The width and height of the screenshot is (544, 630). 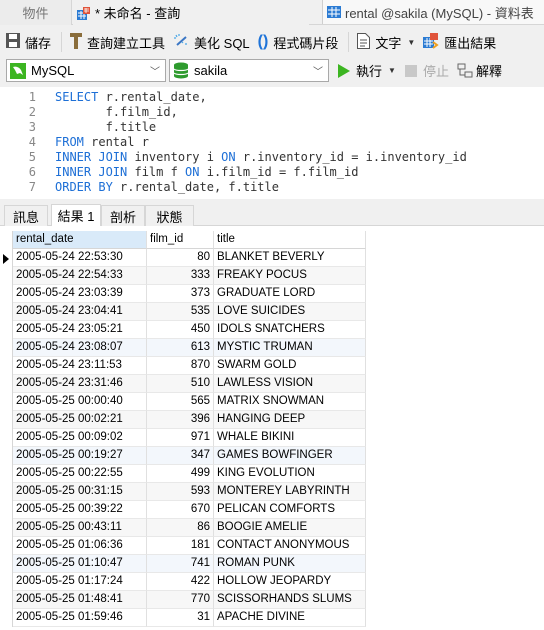 I want to click on cell-rental-date: 2005-05-25 01:59:46, so click(x=80, y=618).